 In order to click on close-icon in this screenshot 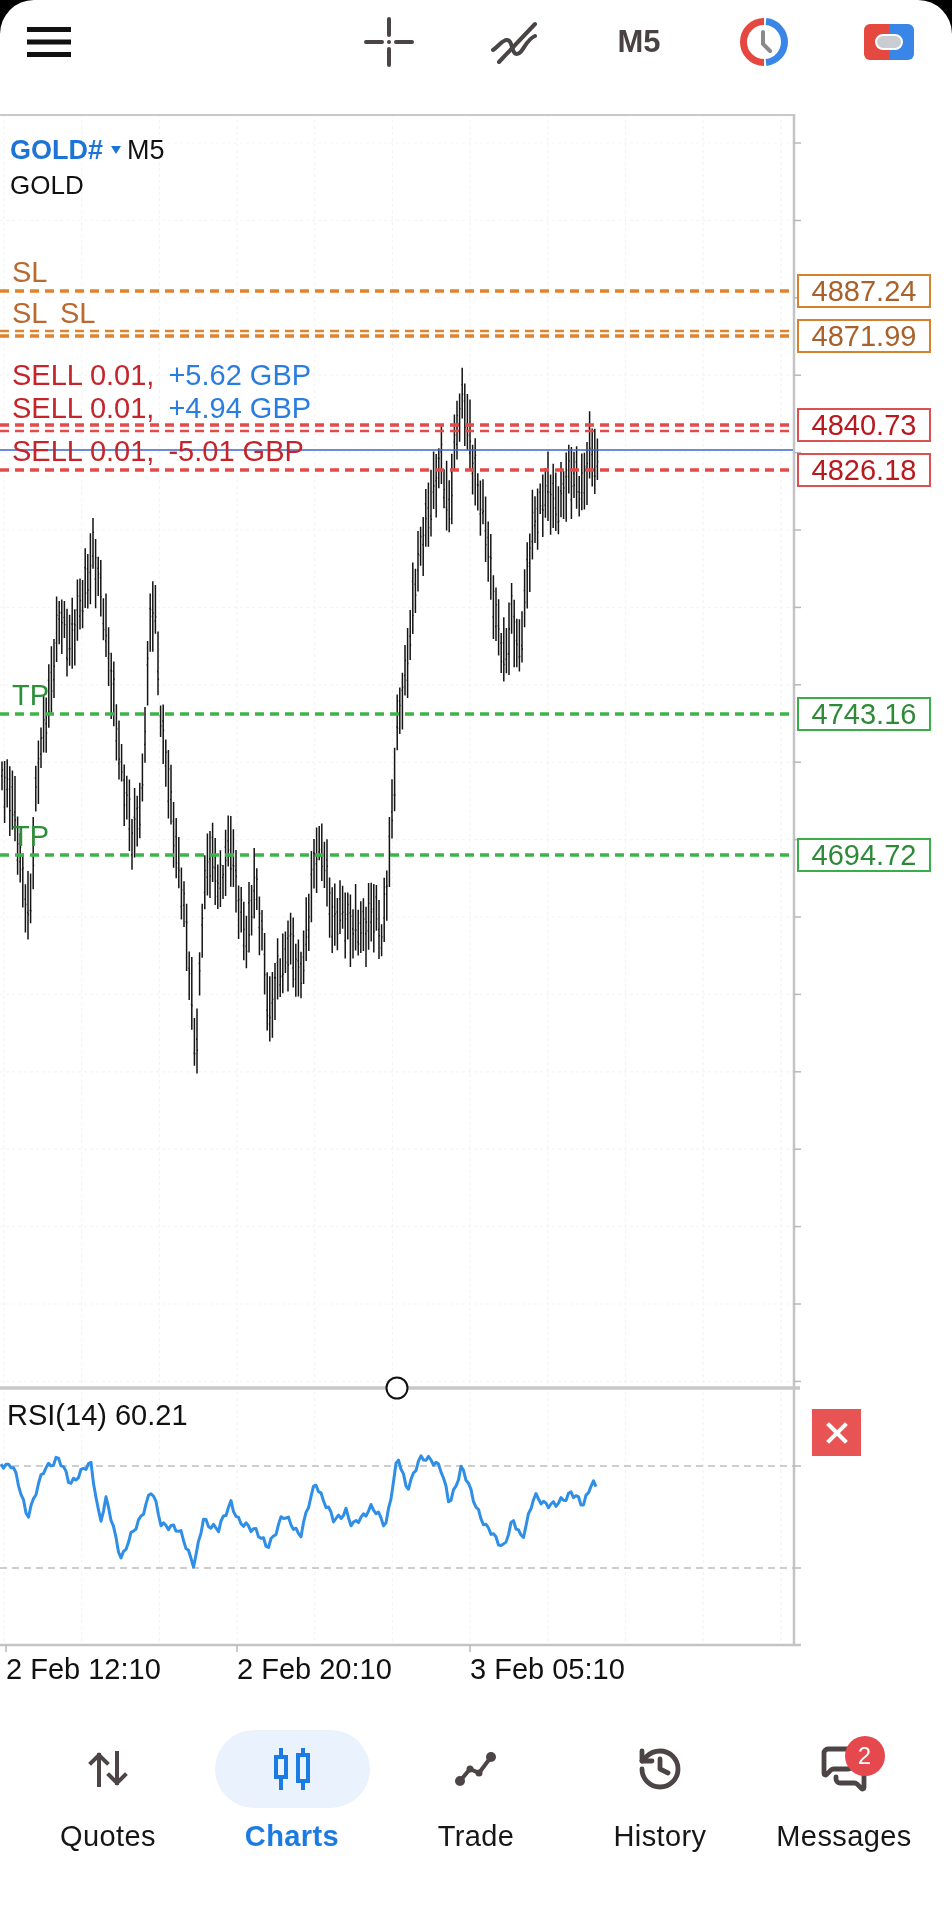, I will do `click(836, 1432)`.